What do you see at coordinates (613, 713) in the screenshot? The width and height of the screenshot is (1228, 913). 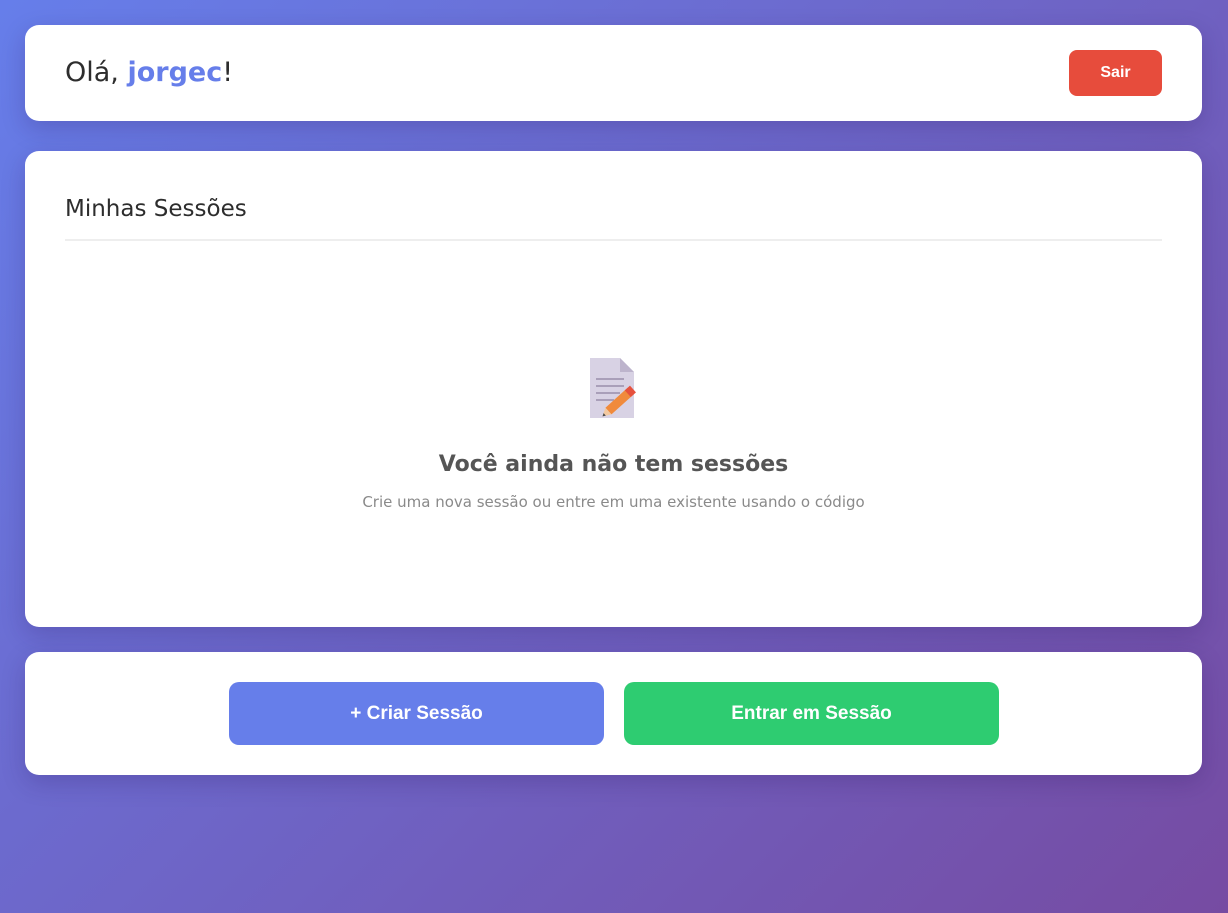 I see `actions-card: + Criar Sessão Entrar em Sessão` at bounding box center [613, 713].